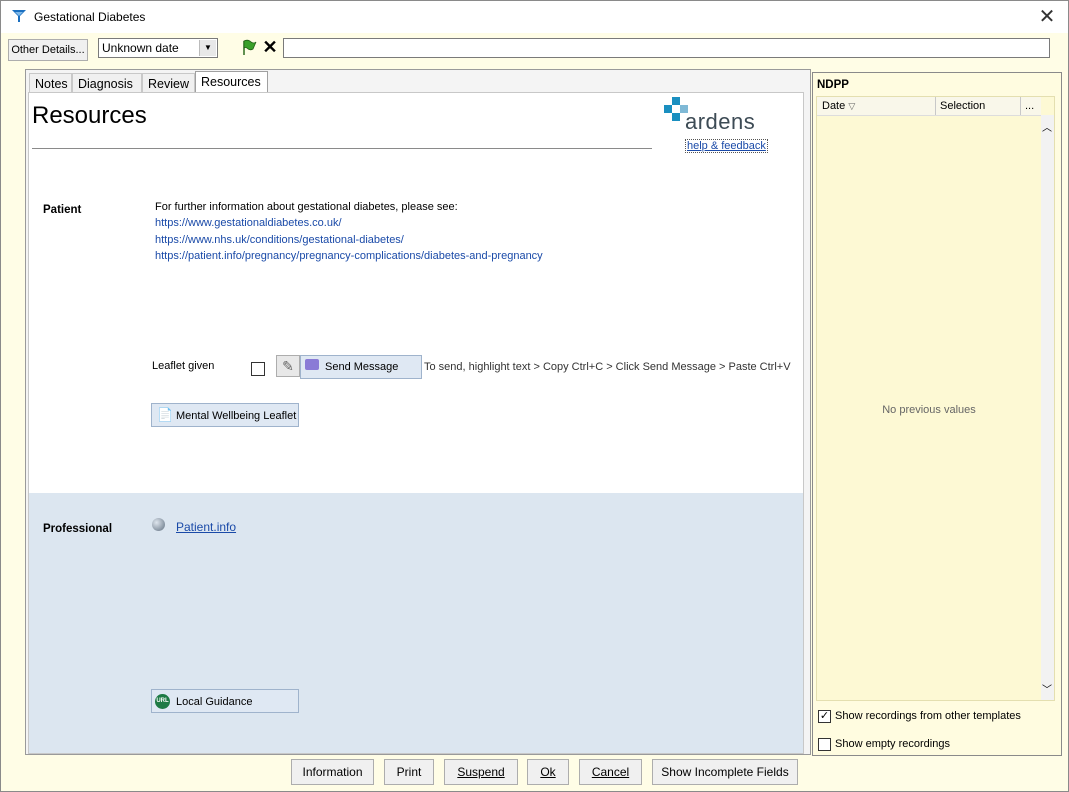 The width and height of the screenshot is (1069, 792). Describe the element at coordinates (332, 772) in the screenshot. I see `information-button: Information` at that location.